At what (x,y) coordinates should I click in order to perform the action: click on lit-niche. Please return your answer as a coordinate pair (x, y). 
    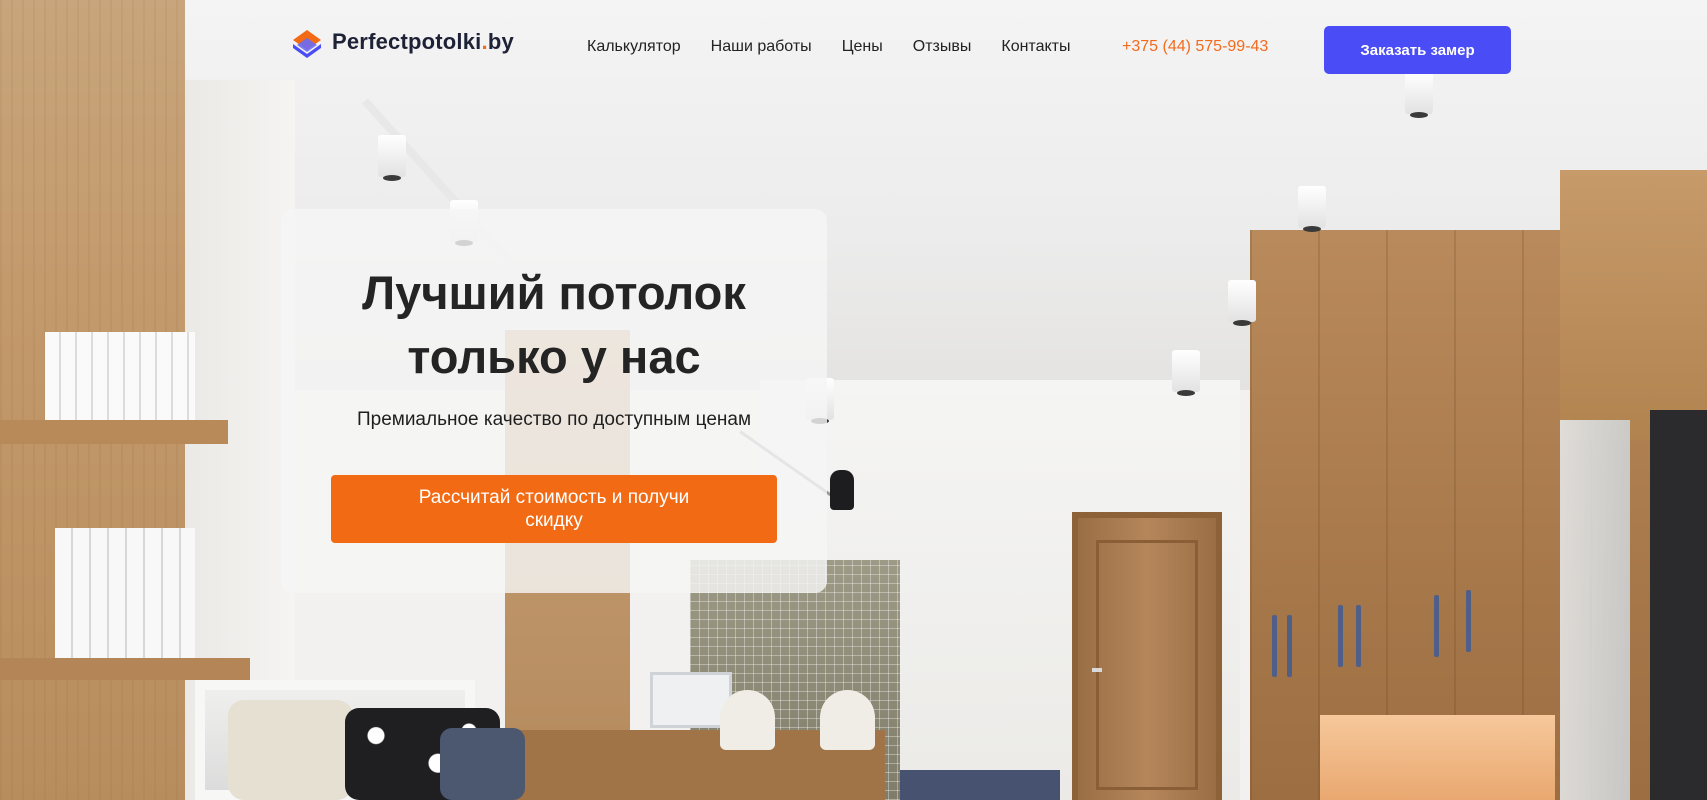
    Looking at the image, I should click on (1437, 757).